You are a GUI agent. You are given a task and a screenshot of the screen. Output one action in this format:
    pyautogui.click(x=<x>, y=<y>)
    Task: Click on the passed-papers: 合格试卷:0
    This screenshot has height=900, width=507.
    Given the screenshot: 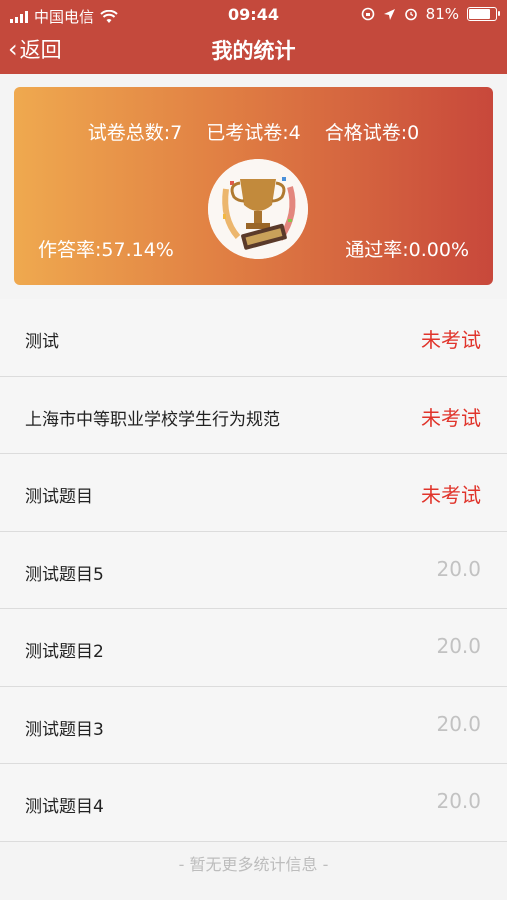 What is the action you would take?
    pyautogui.click(x=372, y=133)
    